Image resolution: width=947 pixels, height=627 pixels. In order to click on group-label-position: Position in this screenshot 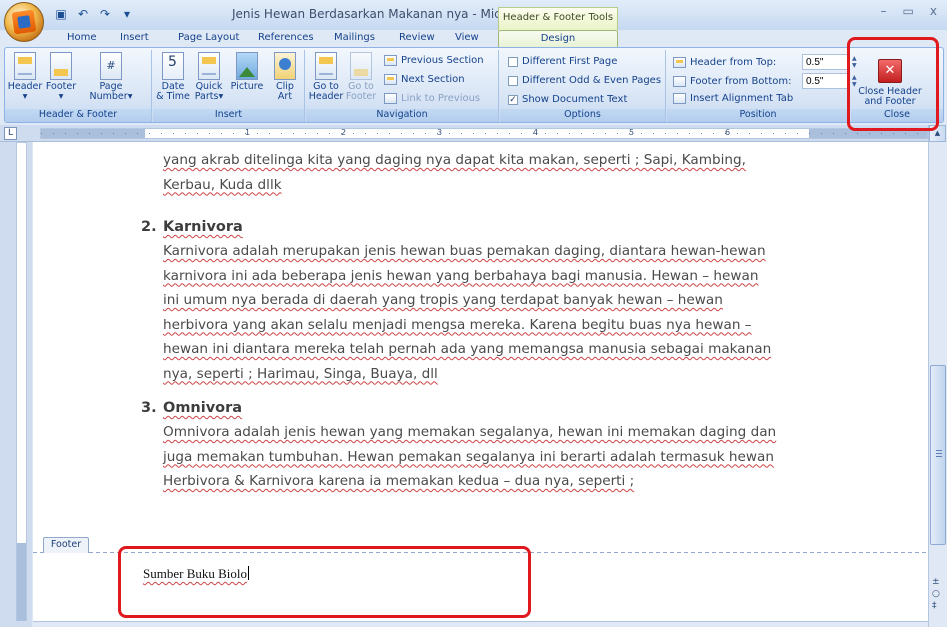, I will do `click(758, 115)`.